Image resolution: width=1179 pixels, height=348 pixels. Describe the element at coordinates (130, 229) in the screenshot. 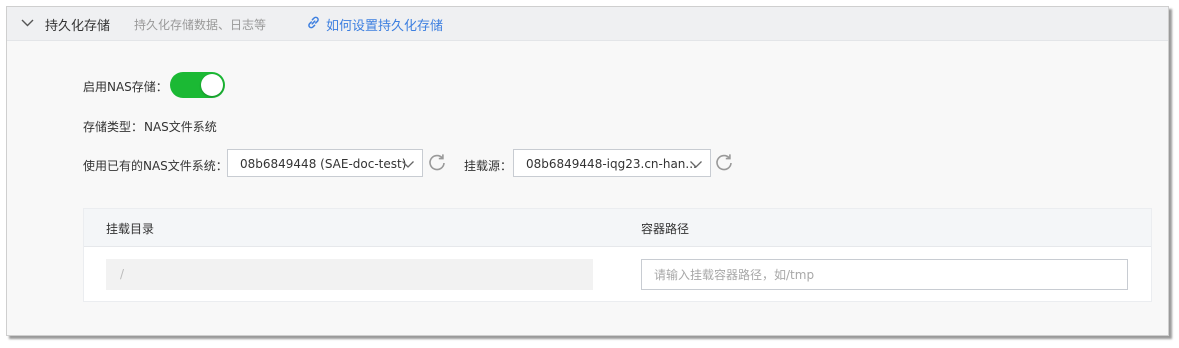

I see `column-header-mount-dir: 挂载目录` at that location.